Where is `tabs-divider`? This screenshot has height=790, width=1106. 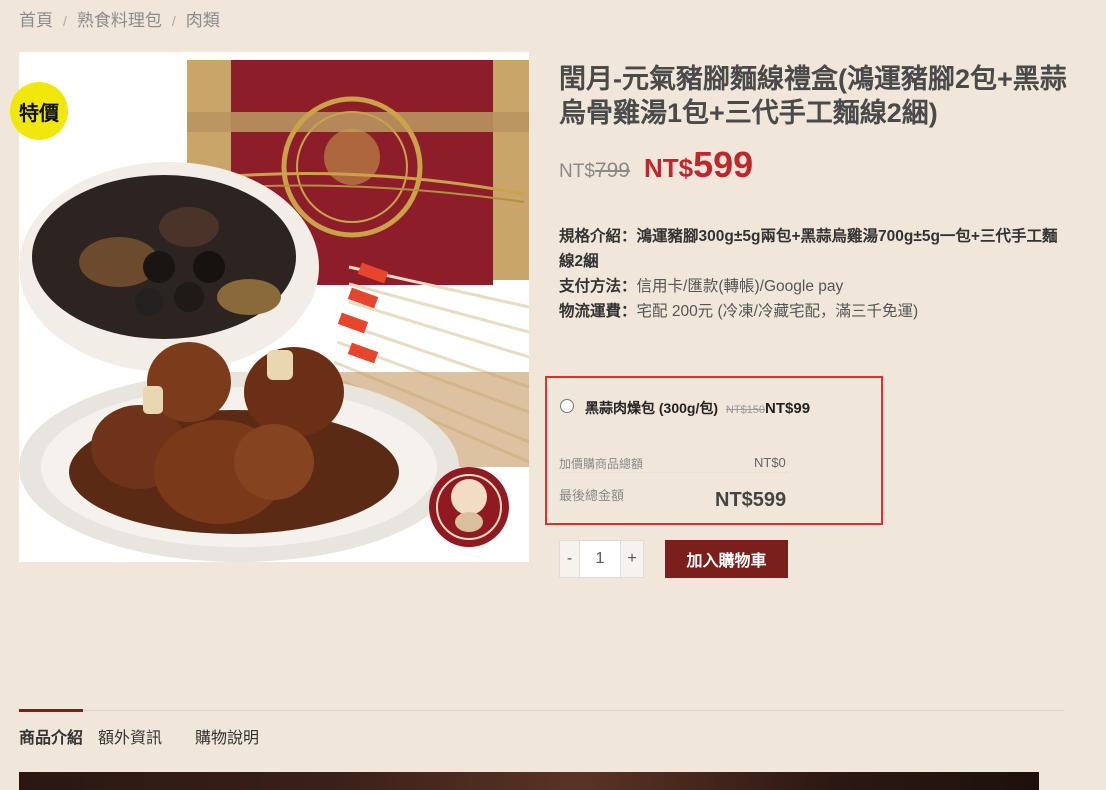
tabs-divider is located at coordinates (541, 710).